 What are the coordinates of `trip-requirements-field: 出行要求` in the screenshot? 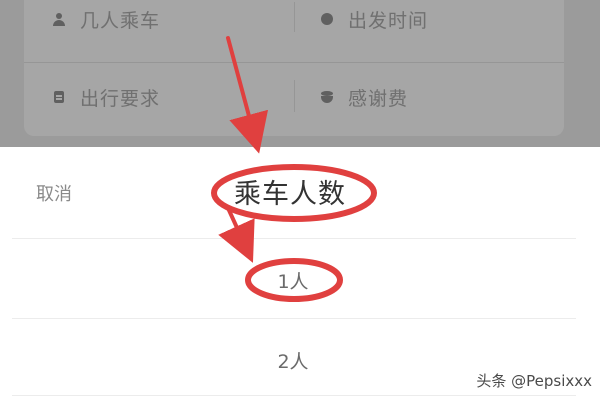 It's located at (106, 97).